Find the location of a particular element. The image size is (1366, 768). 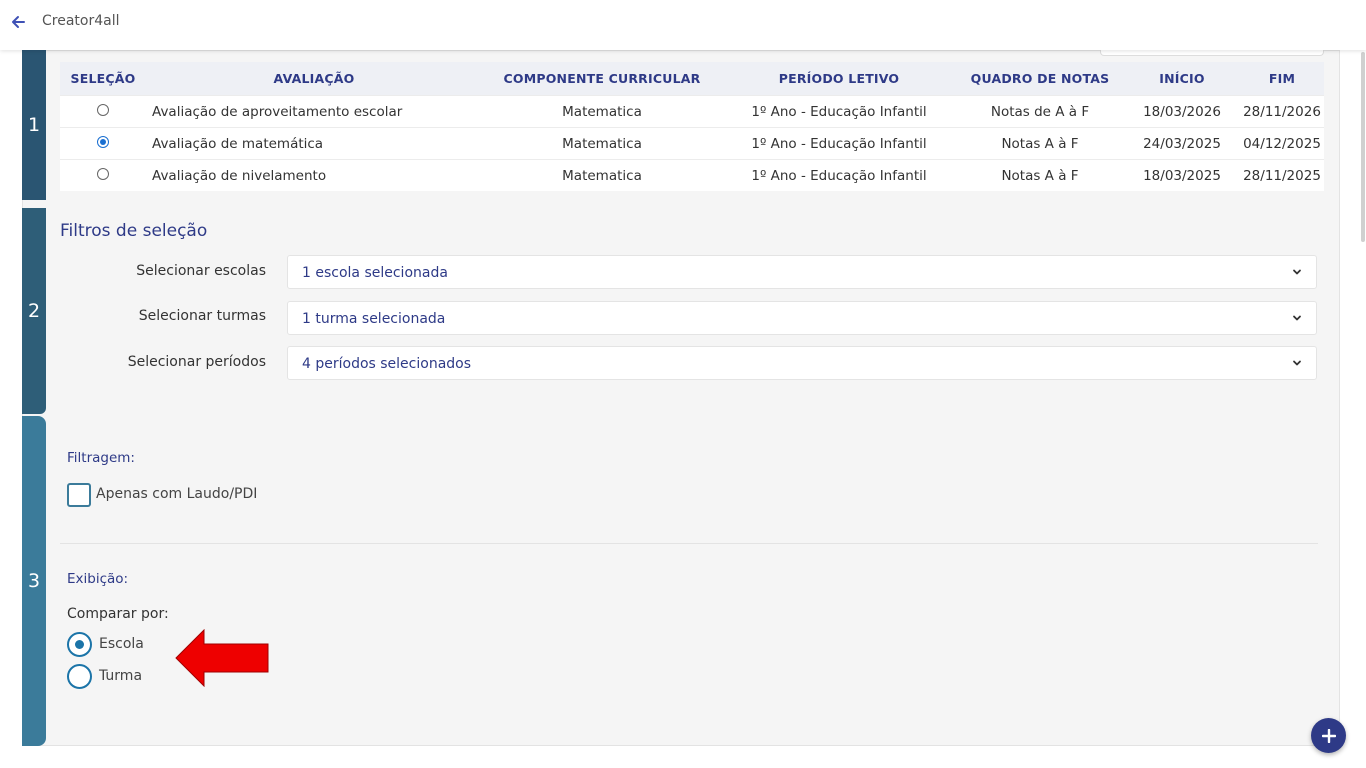

step-indicator-2: 2 is located at coordinates (34, 311).